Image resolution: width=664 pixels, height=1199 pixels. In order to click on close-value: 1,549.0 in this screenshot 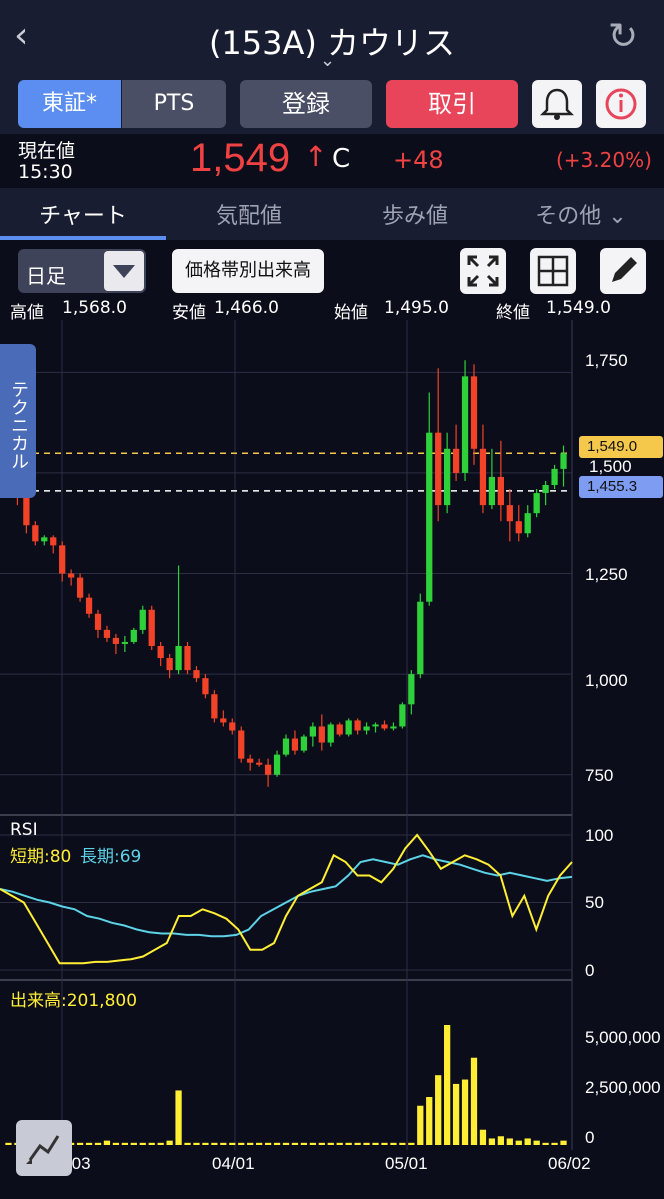, I will do `click(578, 308)`.